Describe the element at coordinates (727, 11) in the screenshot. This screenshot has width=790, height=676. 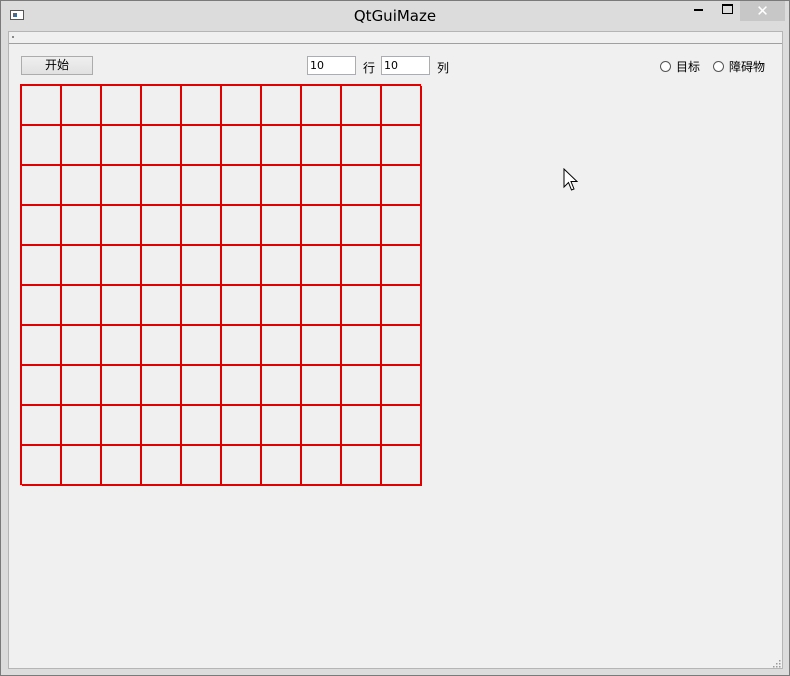
I see `maximize-button` at that location.